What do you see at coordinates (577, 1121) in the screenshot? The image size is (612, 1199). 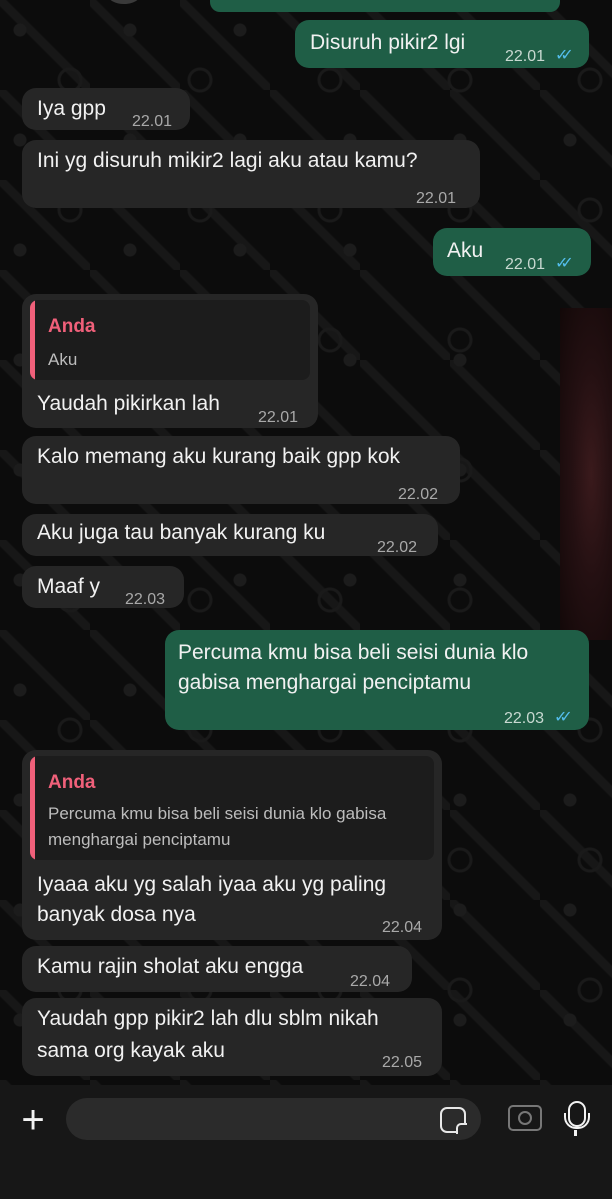 I see `mic-stand-icon` at bounding box center [577, 1121].